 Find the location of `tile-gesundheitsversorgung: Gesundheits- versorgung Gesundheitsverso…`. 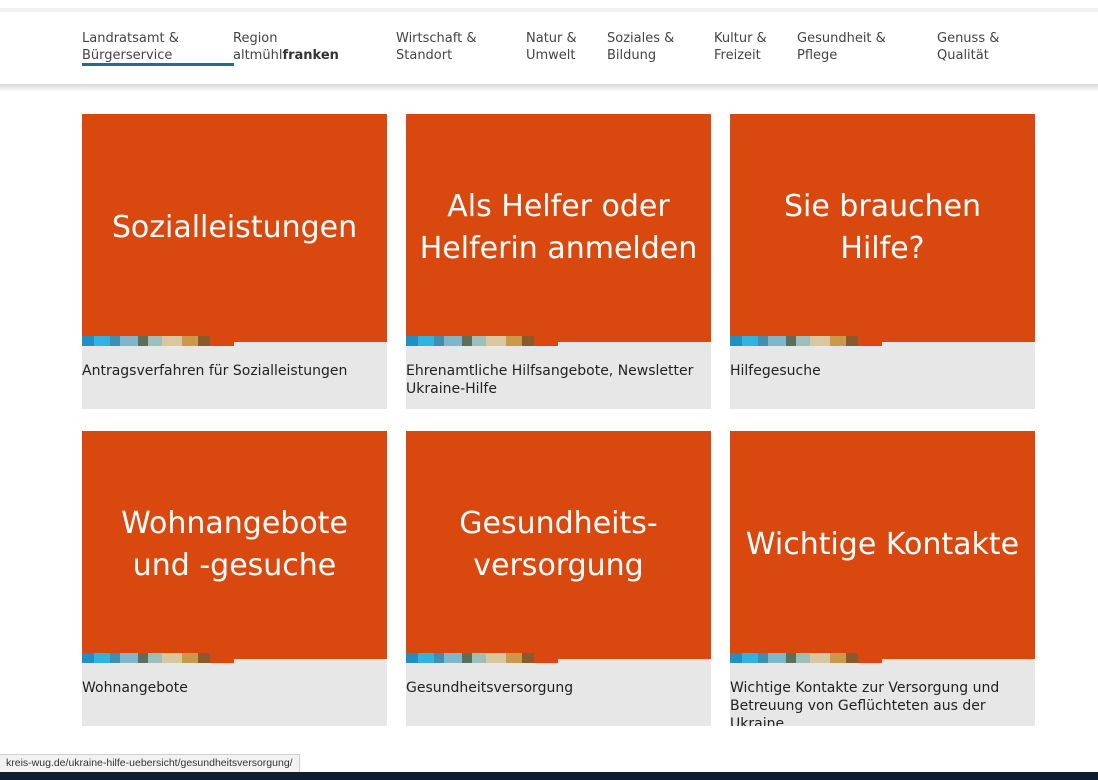

tile-gesundheitsversorgung: Gesundheits- versorgung Gesundheitsverso… is located at coordinates (558, 578).